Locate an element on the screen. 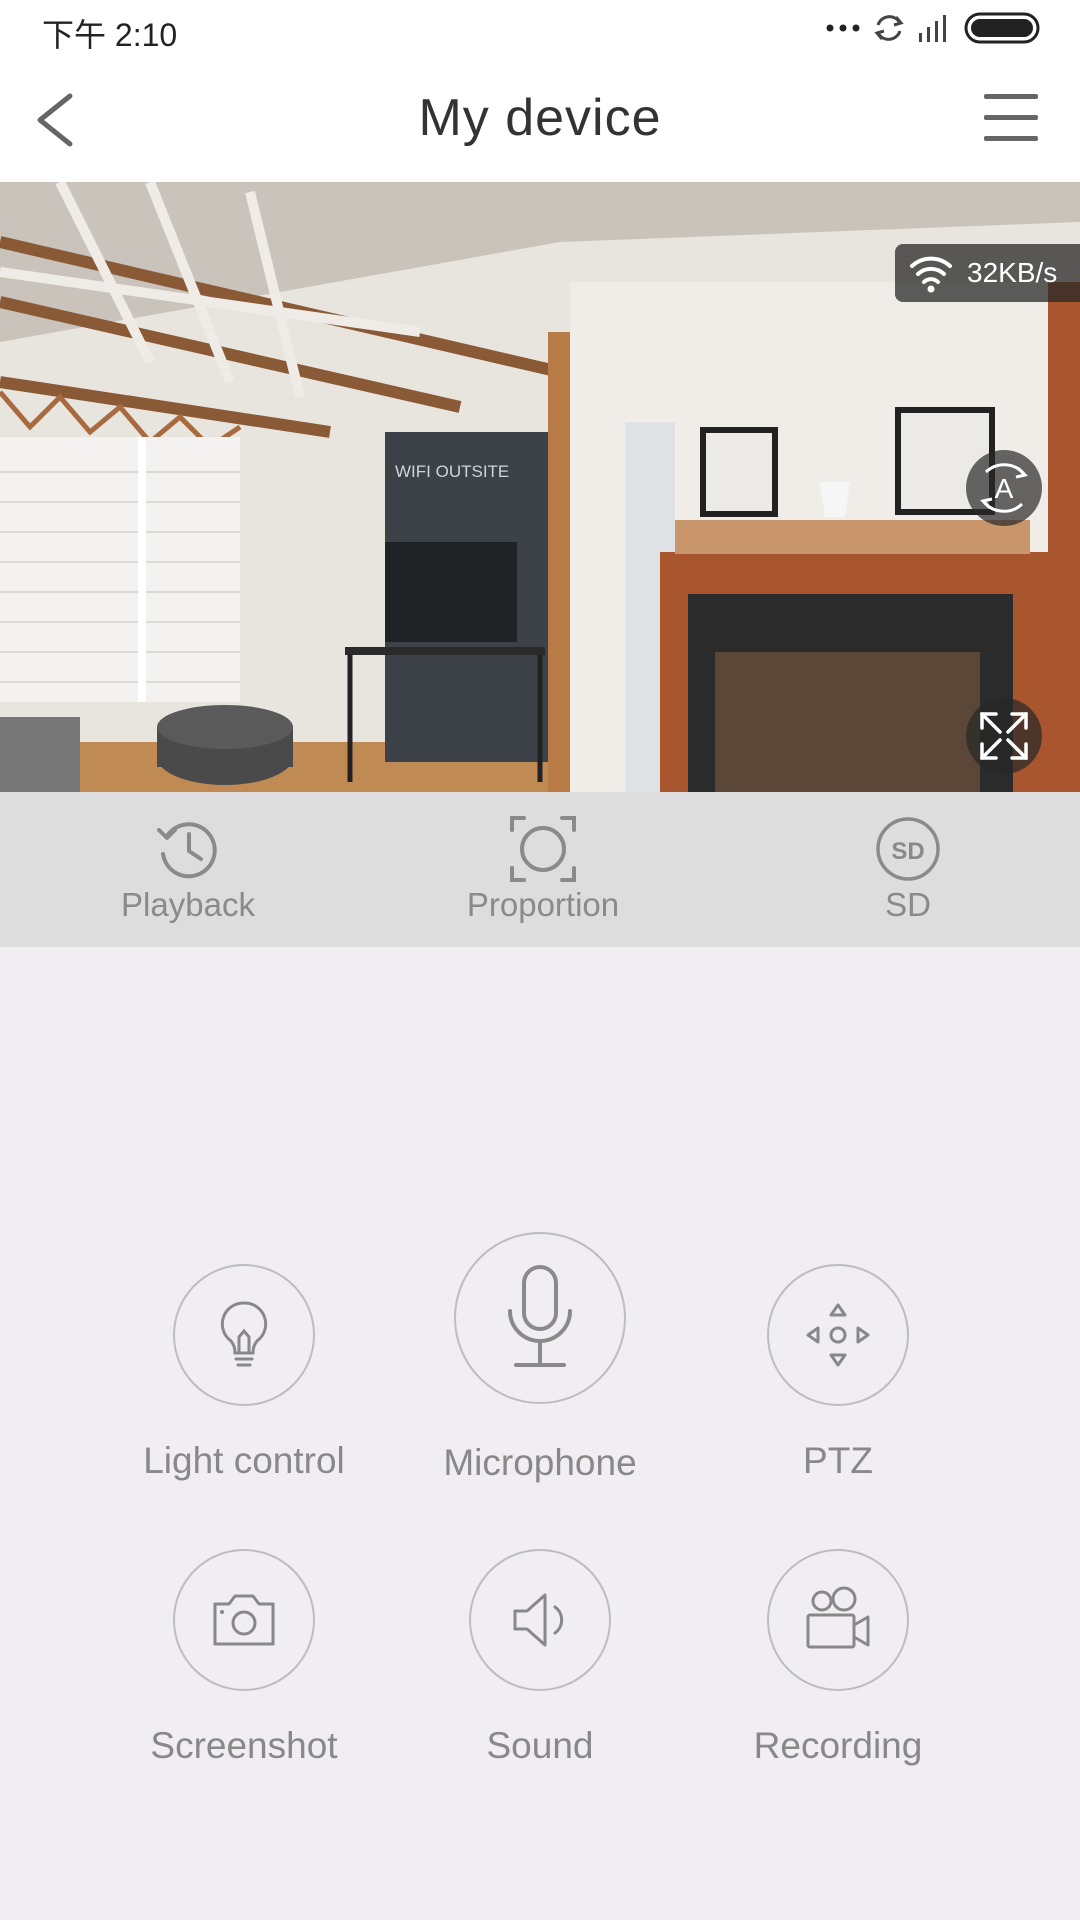 The image size is (1080, 1920). auto-letter: A is located at coordinates (1004, 488).